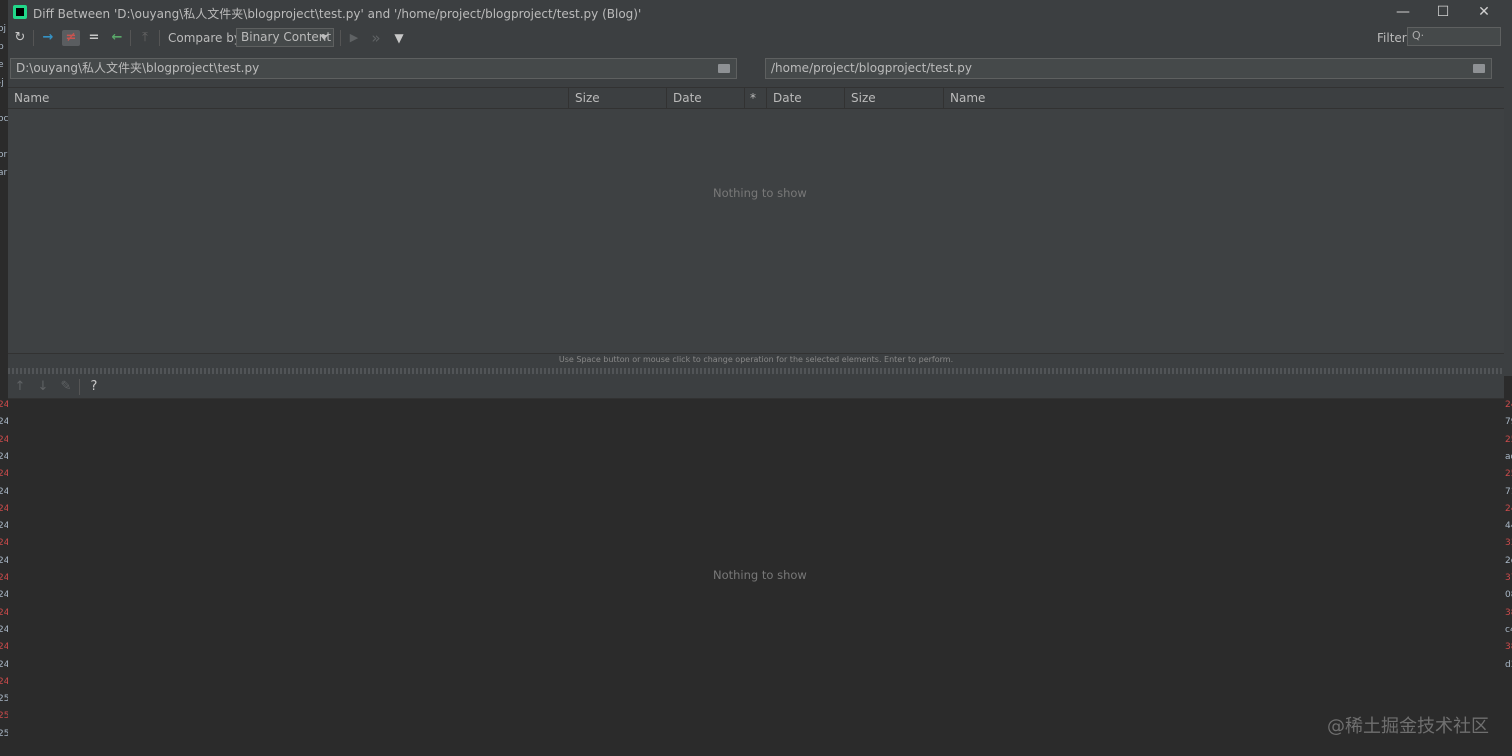 This screenshot has height=756, width=1512. Describe the element at coordinates (806, 98) in the screenshot. I see `column-header-date-right: Date` at that location.